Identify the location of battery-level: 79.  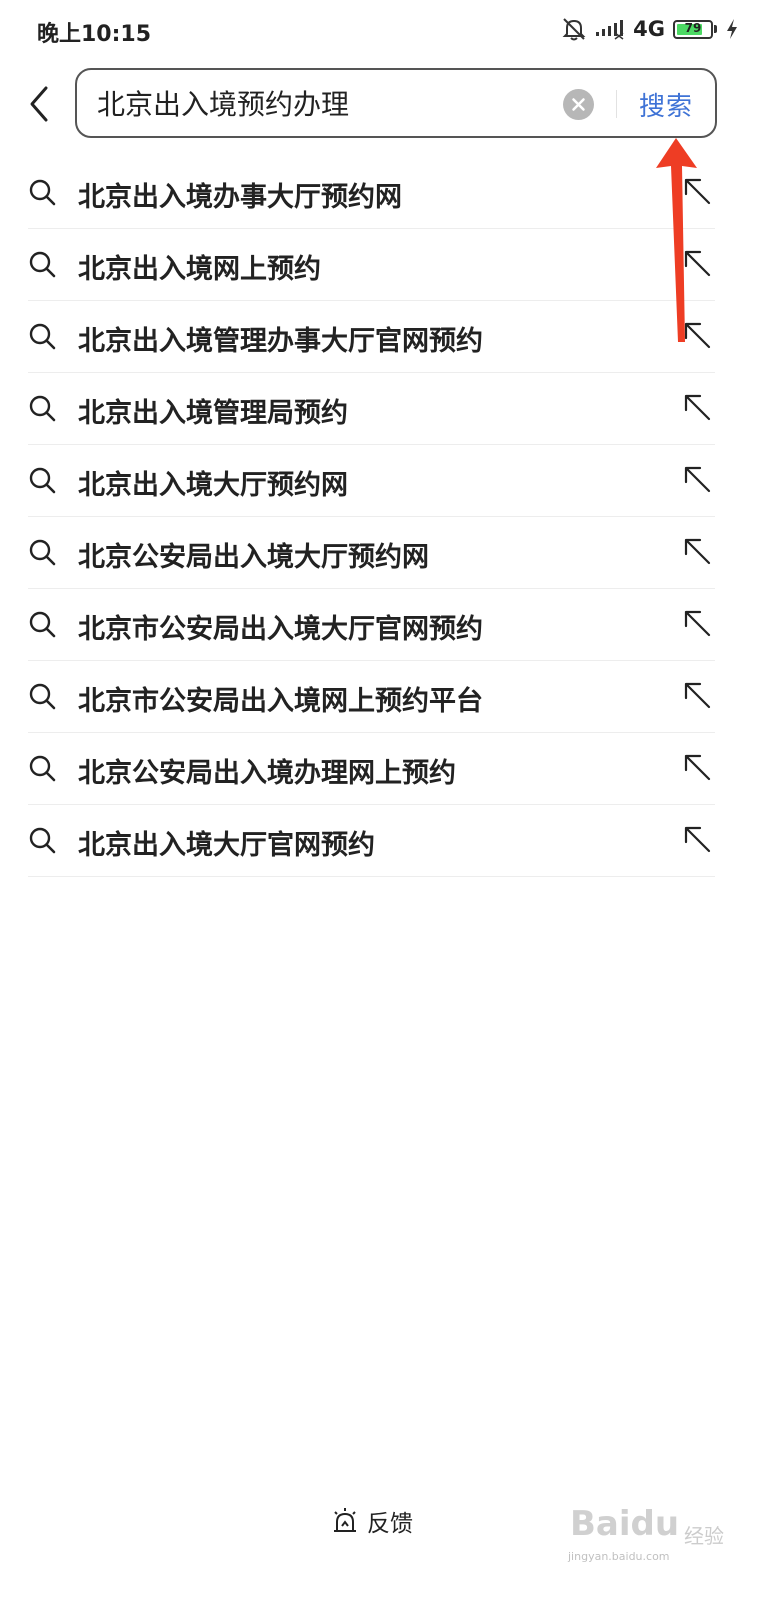
(693, 27).